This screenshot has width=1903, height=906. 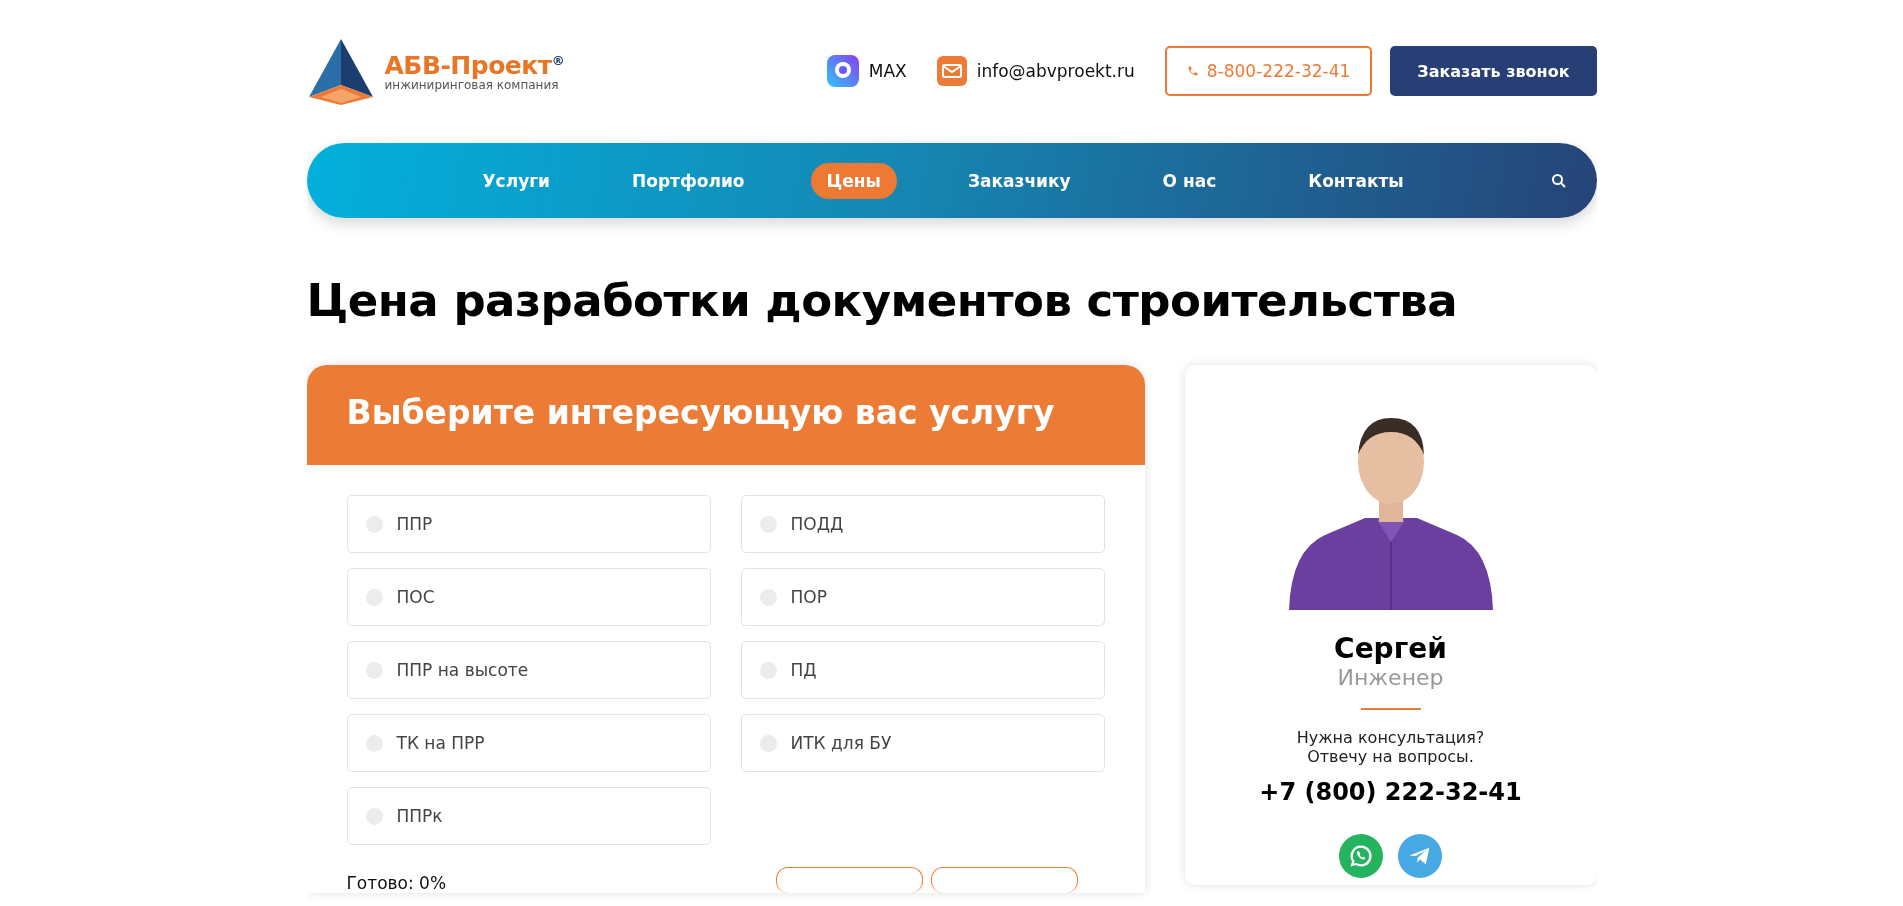 I want to click on service-option: ПОР, so click(x=922, y=597).